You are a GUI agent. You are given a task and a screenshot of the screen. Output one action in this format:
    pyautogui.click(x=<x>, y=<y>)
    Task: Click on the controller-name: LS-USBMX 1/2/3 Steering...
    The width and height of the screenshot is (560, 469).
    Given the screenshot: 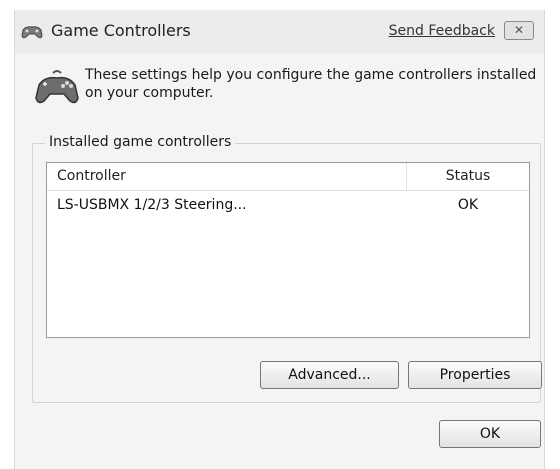 What is the action you would take?
    pyautogui.click(x=152, y=205)
    